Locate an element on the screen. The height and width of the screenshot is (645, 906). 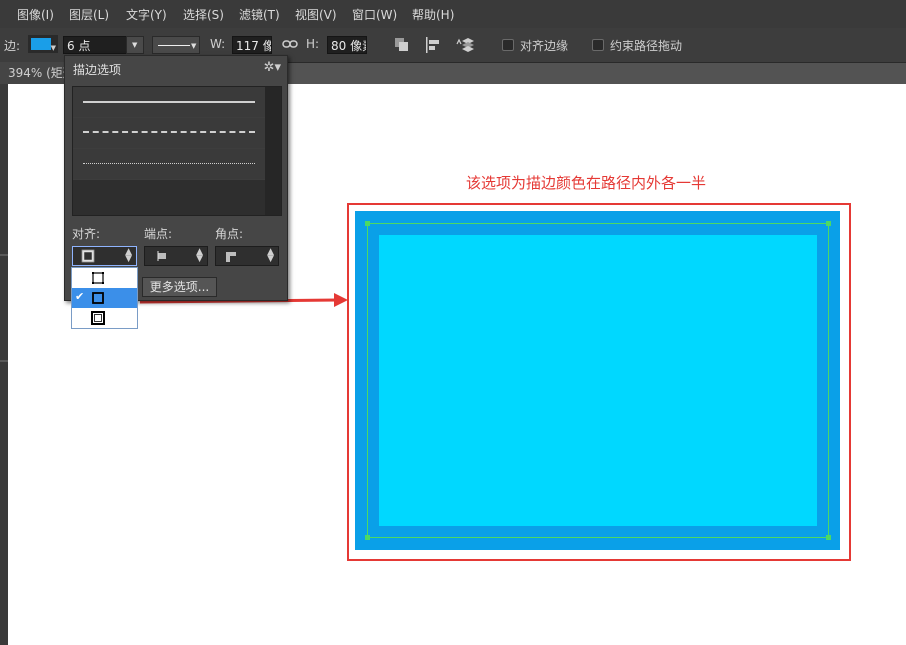
line-style-dotted is located at coordinates (169, 164).